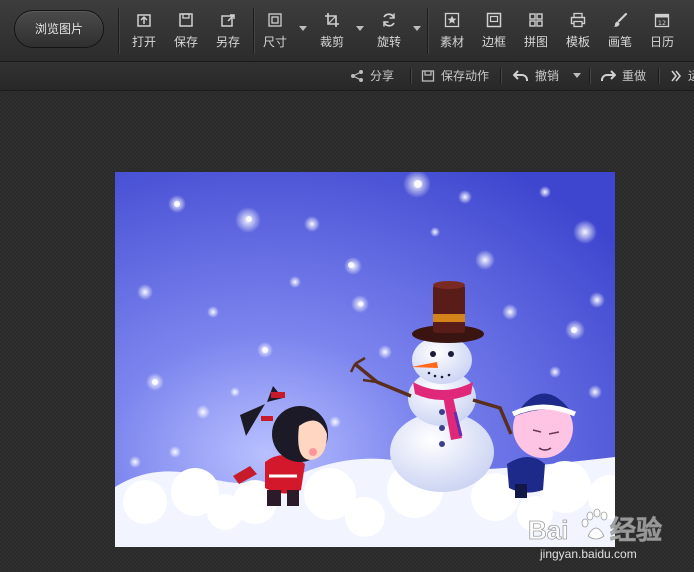 Image resolution: width=694 pixels, height=572 pixels. I want to click on open-button: 打开, so click(144, 32).